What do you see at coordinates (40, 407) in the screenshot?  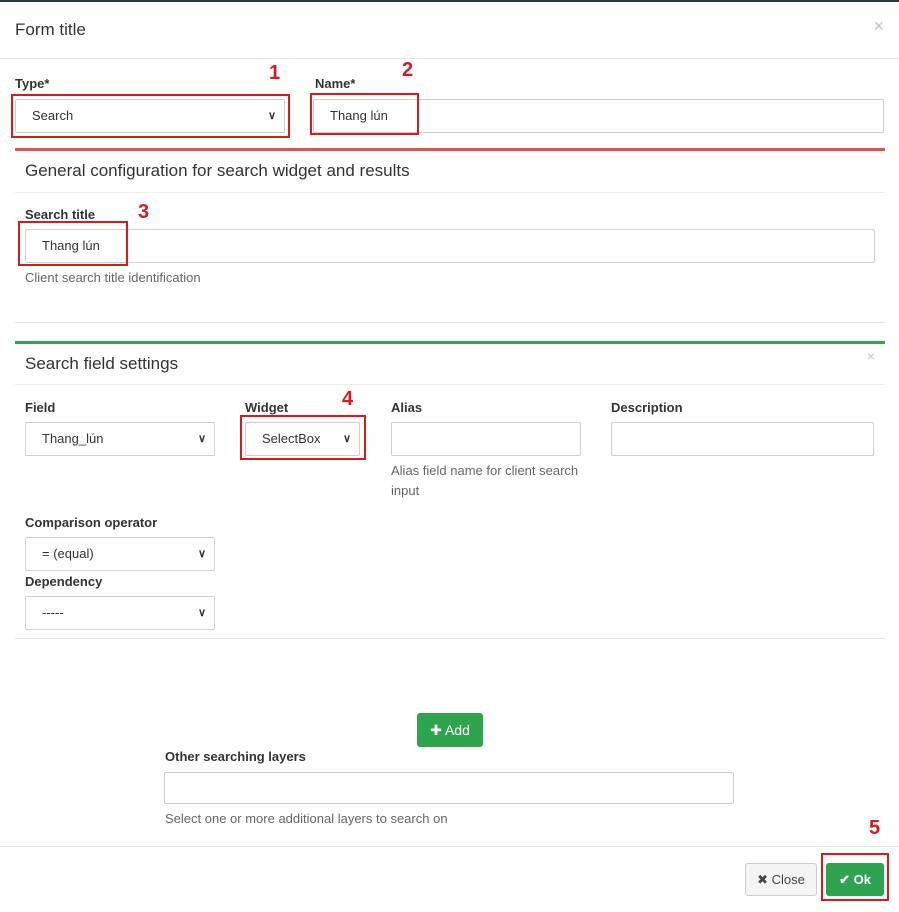 I see `field-label: Field` at bounding box center [40, 407].